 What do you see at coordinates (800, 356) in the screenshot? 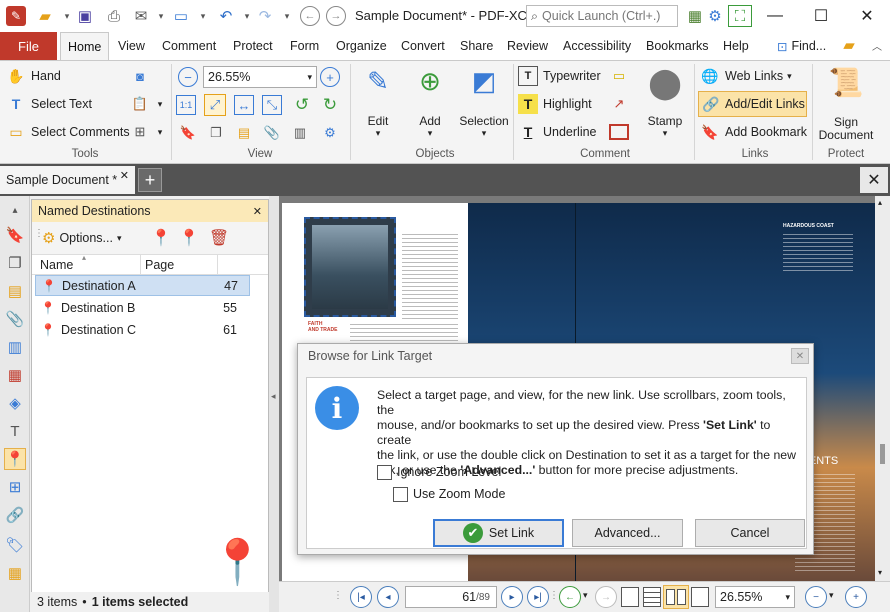
I see `dialog-close-button: ✕` at bounding box center [800, 356].